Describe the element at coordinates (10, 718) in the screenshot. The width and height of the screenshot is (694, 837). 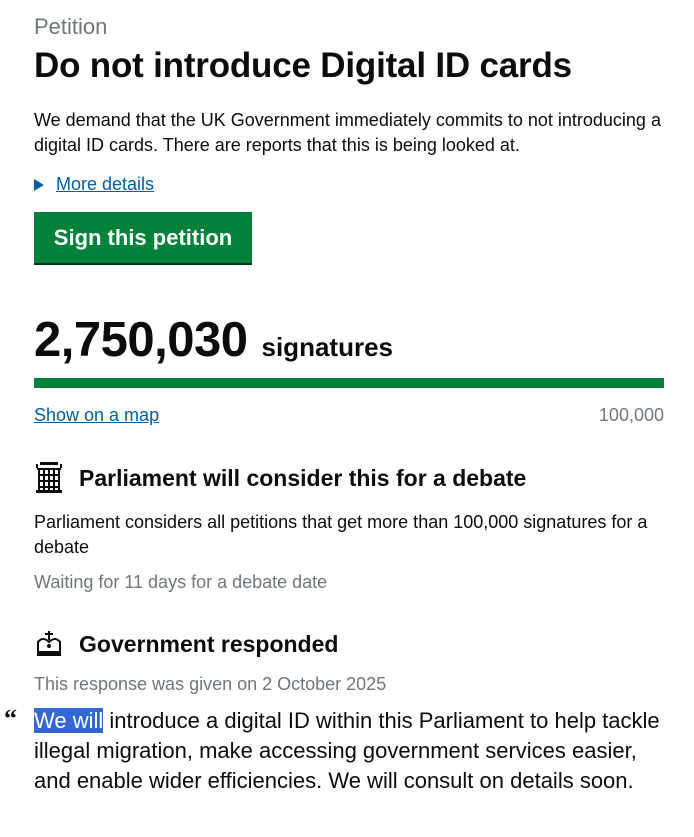
I see `quote-mark: “` at that location.